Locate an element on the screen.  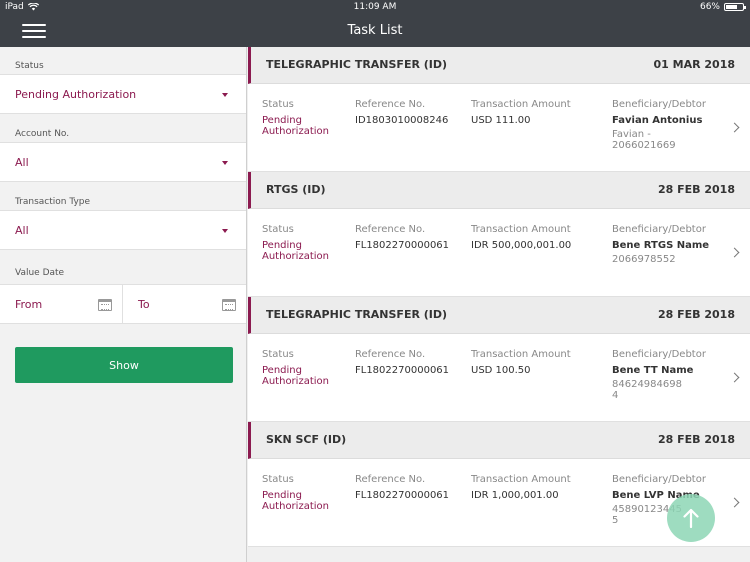
beneficiary-account: 84624984698 4 is located at coordinates (647, 390).